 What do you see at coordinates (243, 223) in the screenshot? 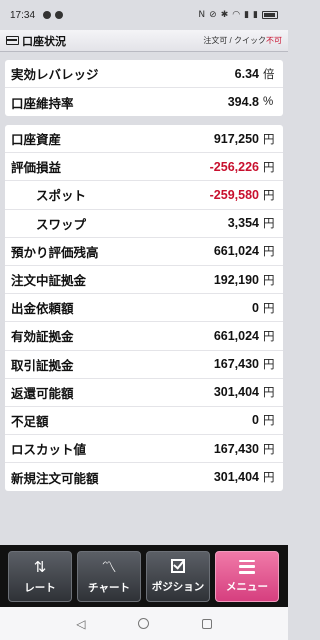
I see `row-value: 3,354` at bounding box center [243, 223].